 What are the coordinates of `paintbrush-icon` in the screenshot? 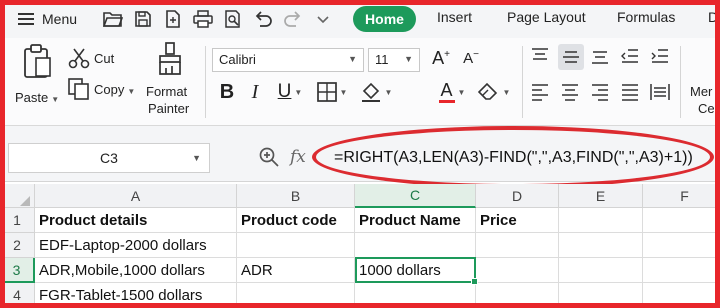 It's located at (170, 58).